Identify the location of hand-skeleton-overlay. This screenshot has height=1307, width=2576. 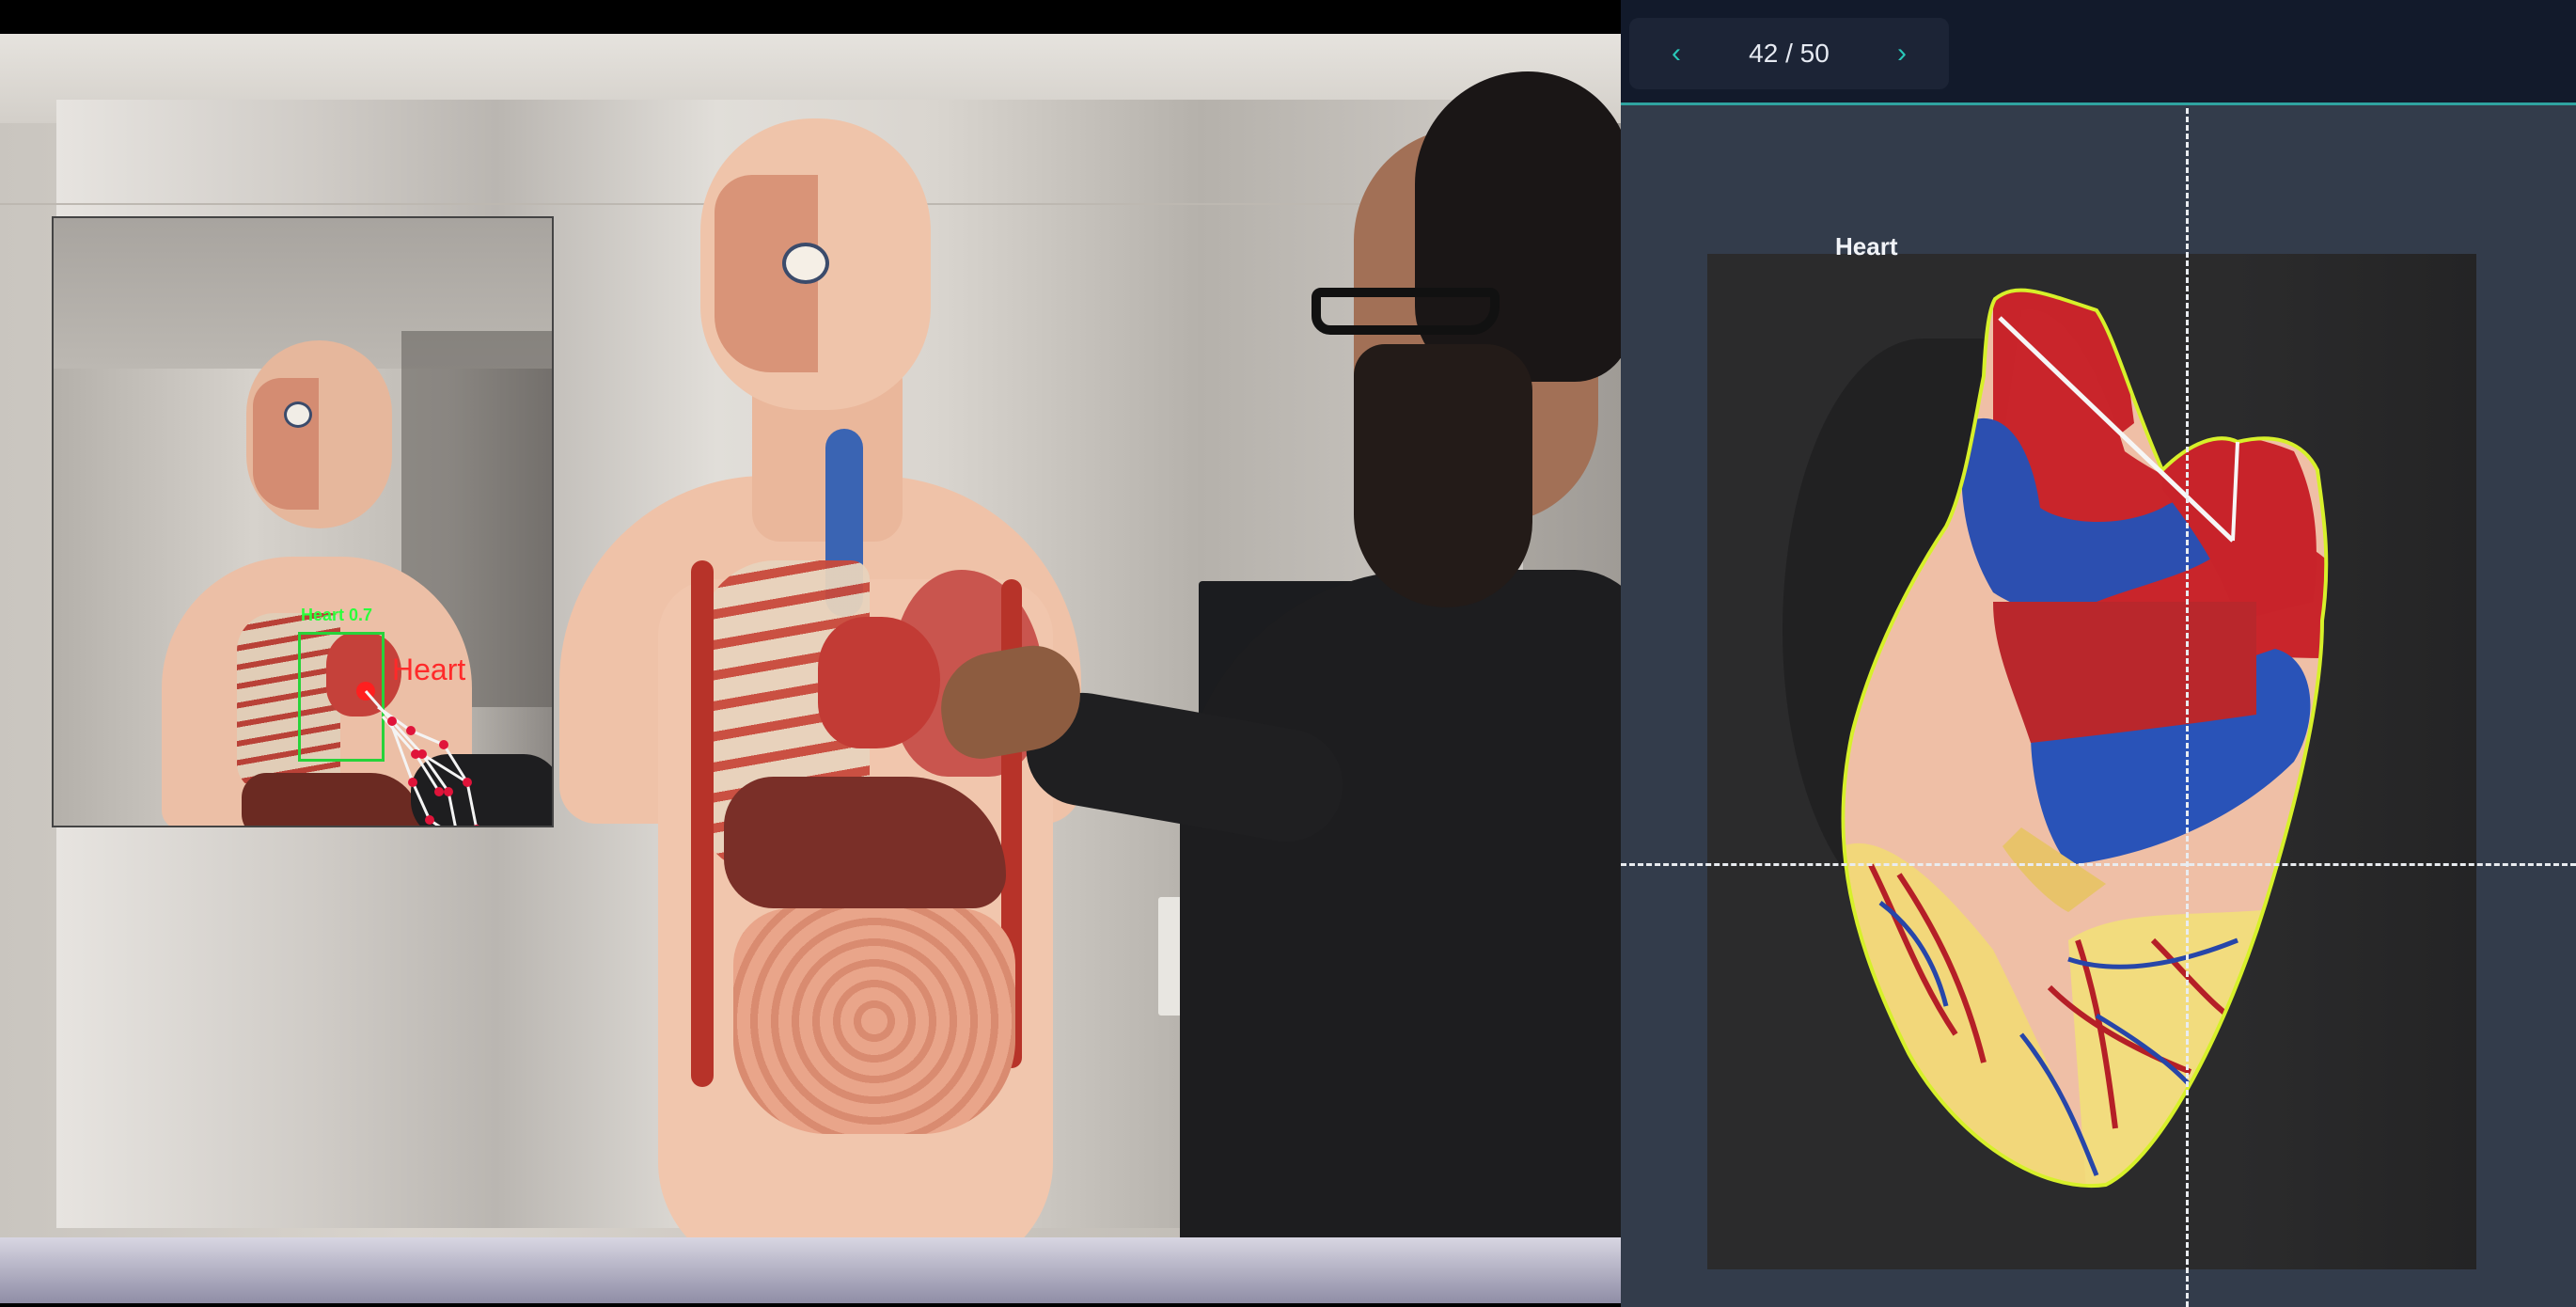
(422, 758).